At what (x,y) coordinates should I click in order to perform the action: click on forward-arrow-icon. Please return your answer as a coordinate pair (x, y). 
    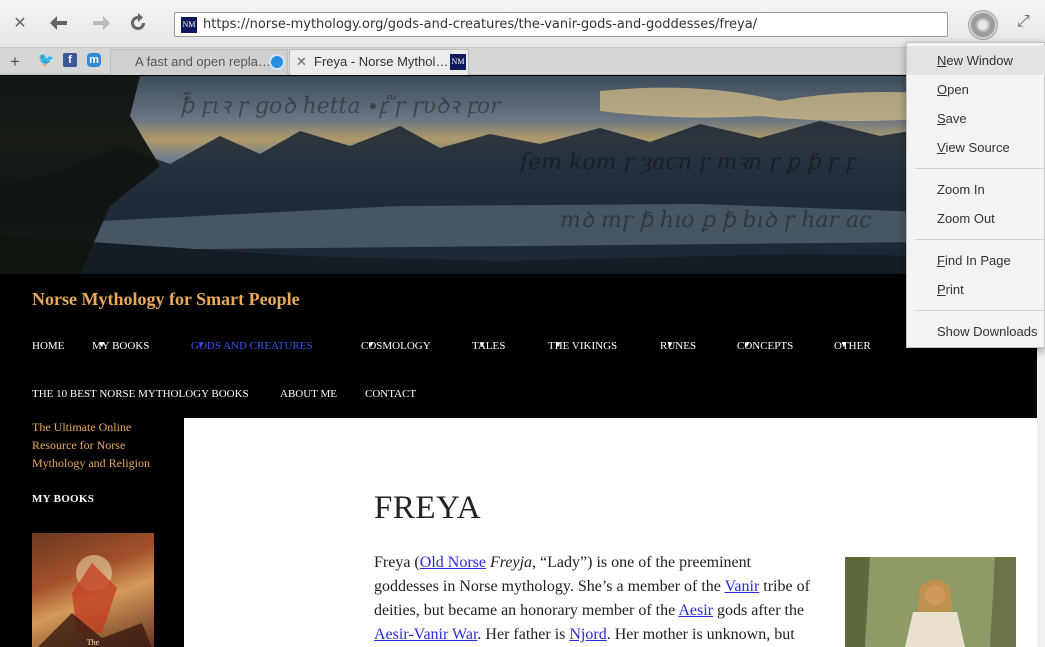
    Looking at the image, I should click on (101, 23).